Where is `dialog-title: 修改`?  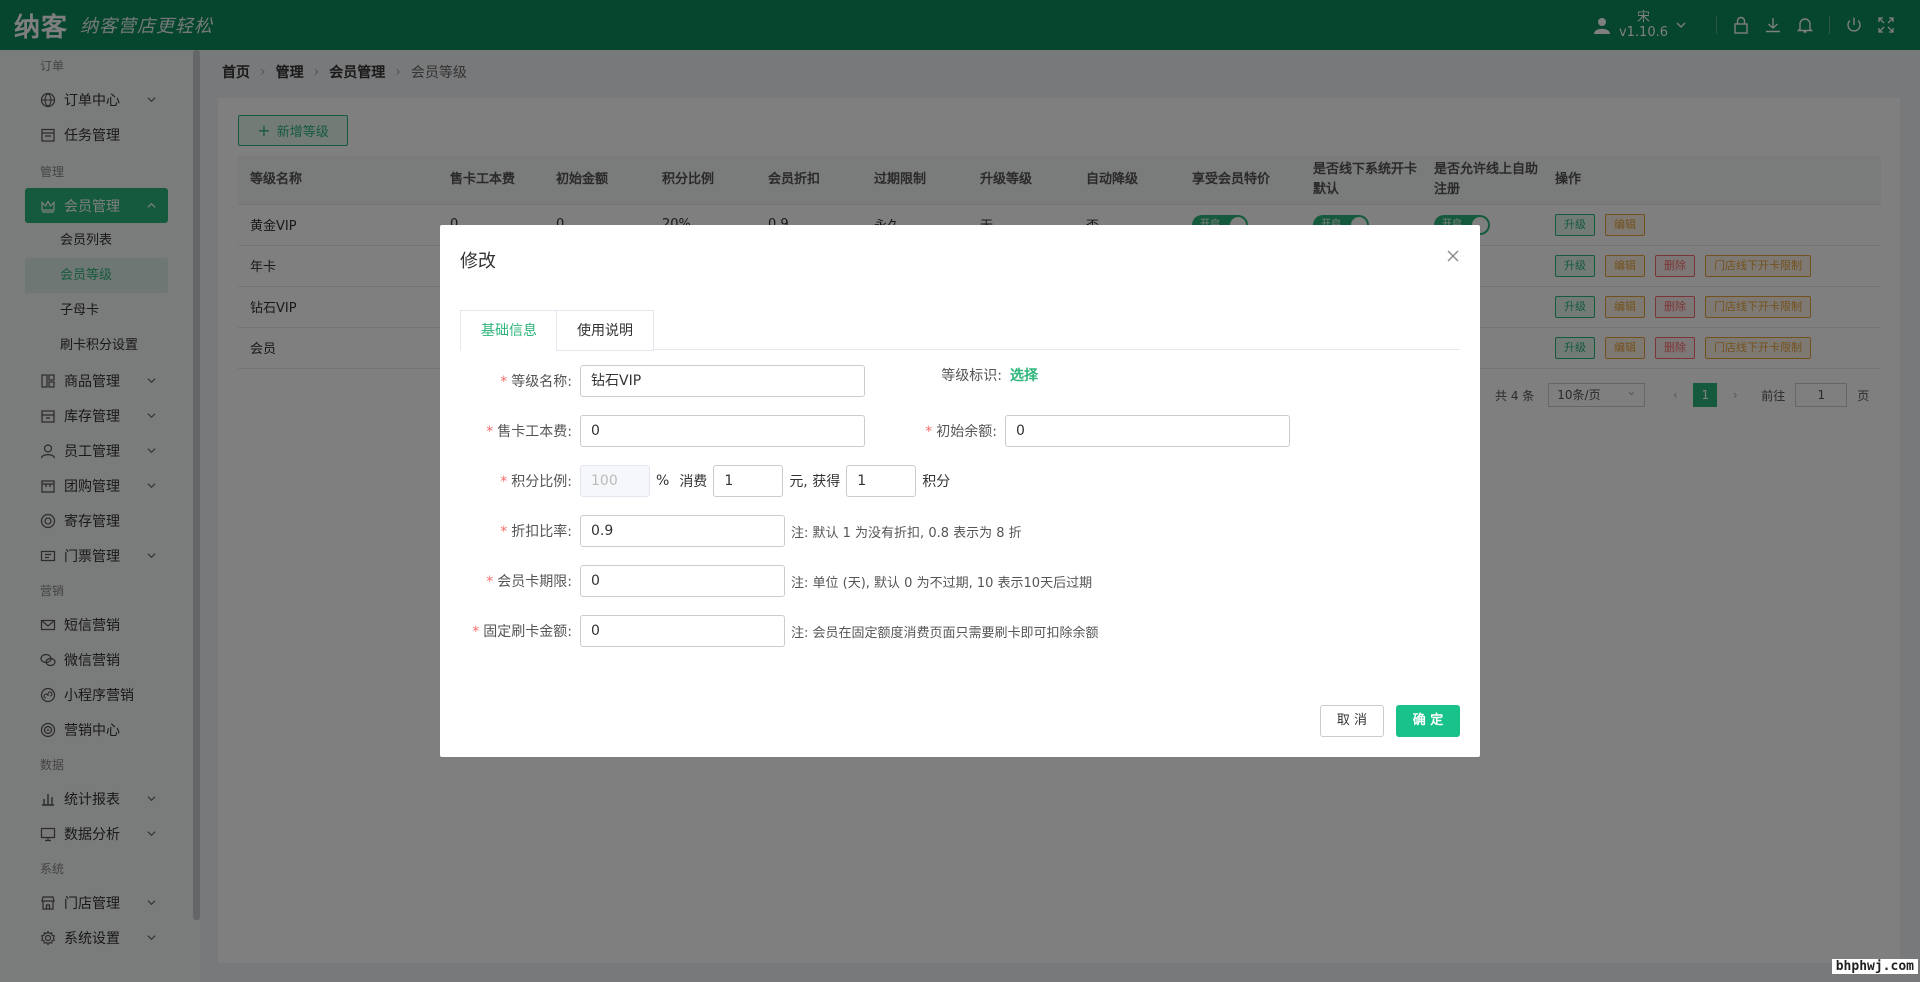 dialog-title: 修改 is located at coordinates (478, 260).